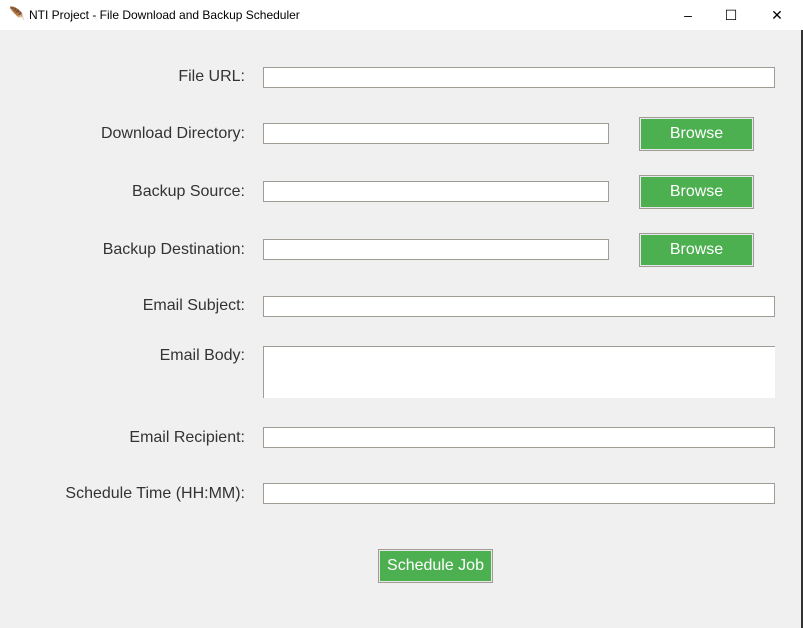 This screenshot has height=628, width=803. What do you see at coordinates (172, 133) in the screenshot?
I see `download-directory-label: Download Directory:` at bounding box center [172, 133].